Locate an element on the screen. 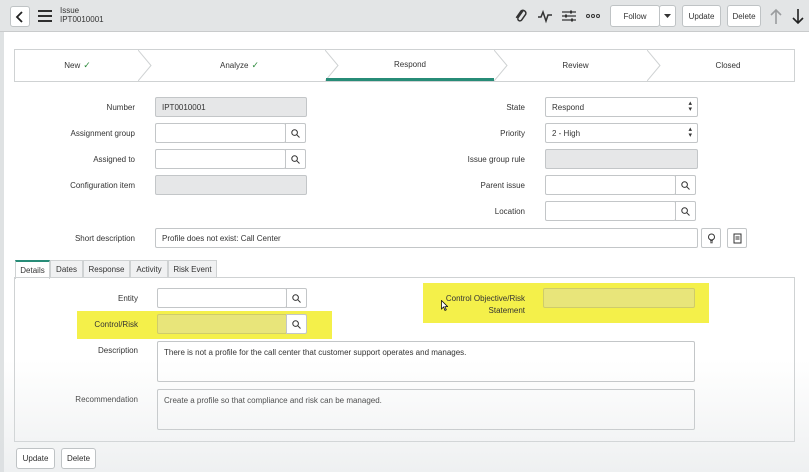 The height and width of the screenshot is (472, 809). configuration-item-label: Configuration item is located at coordinates (102, 185).